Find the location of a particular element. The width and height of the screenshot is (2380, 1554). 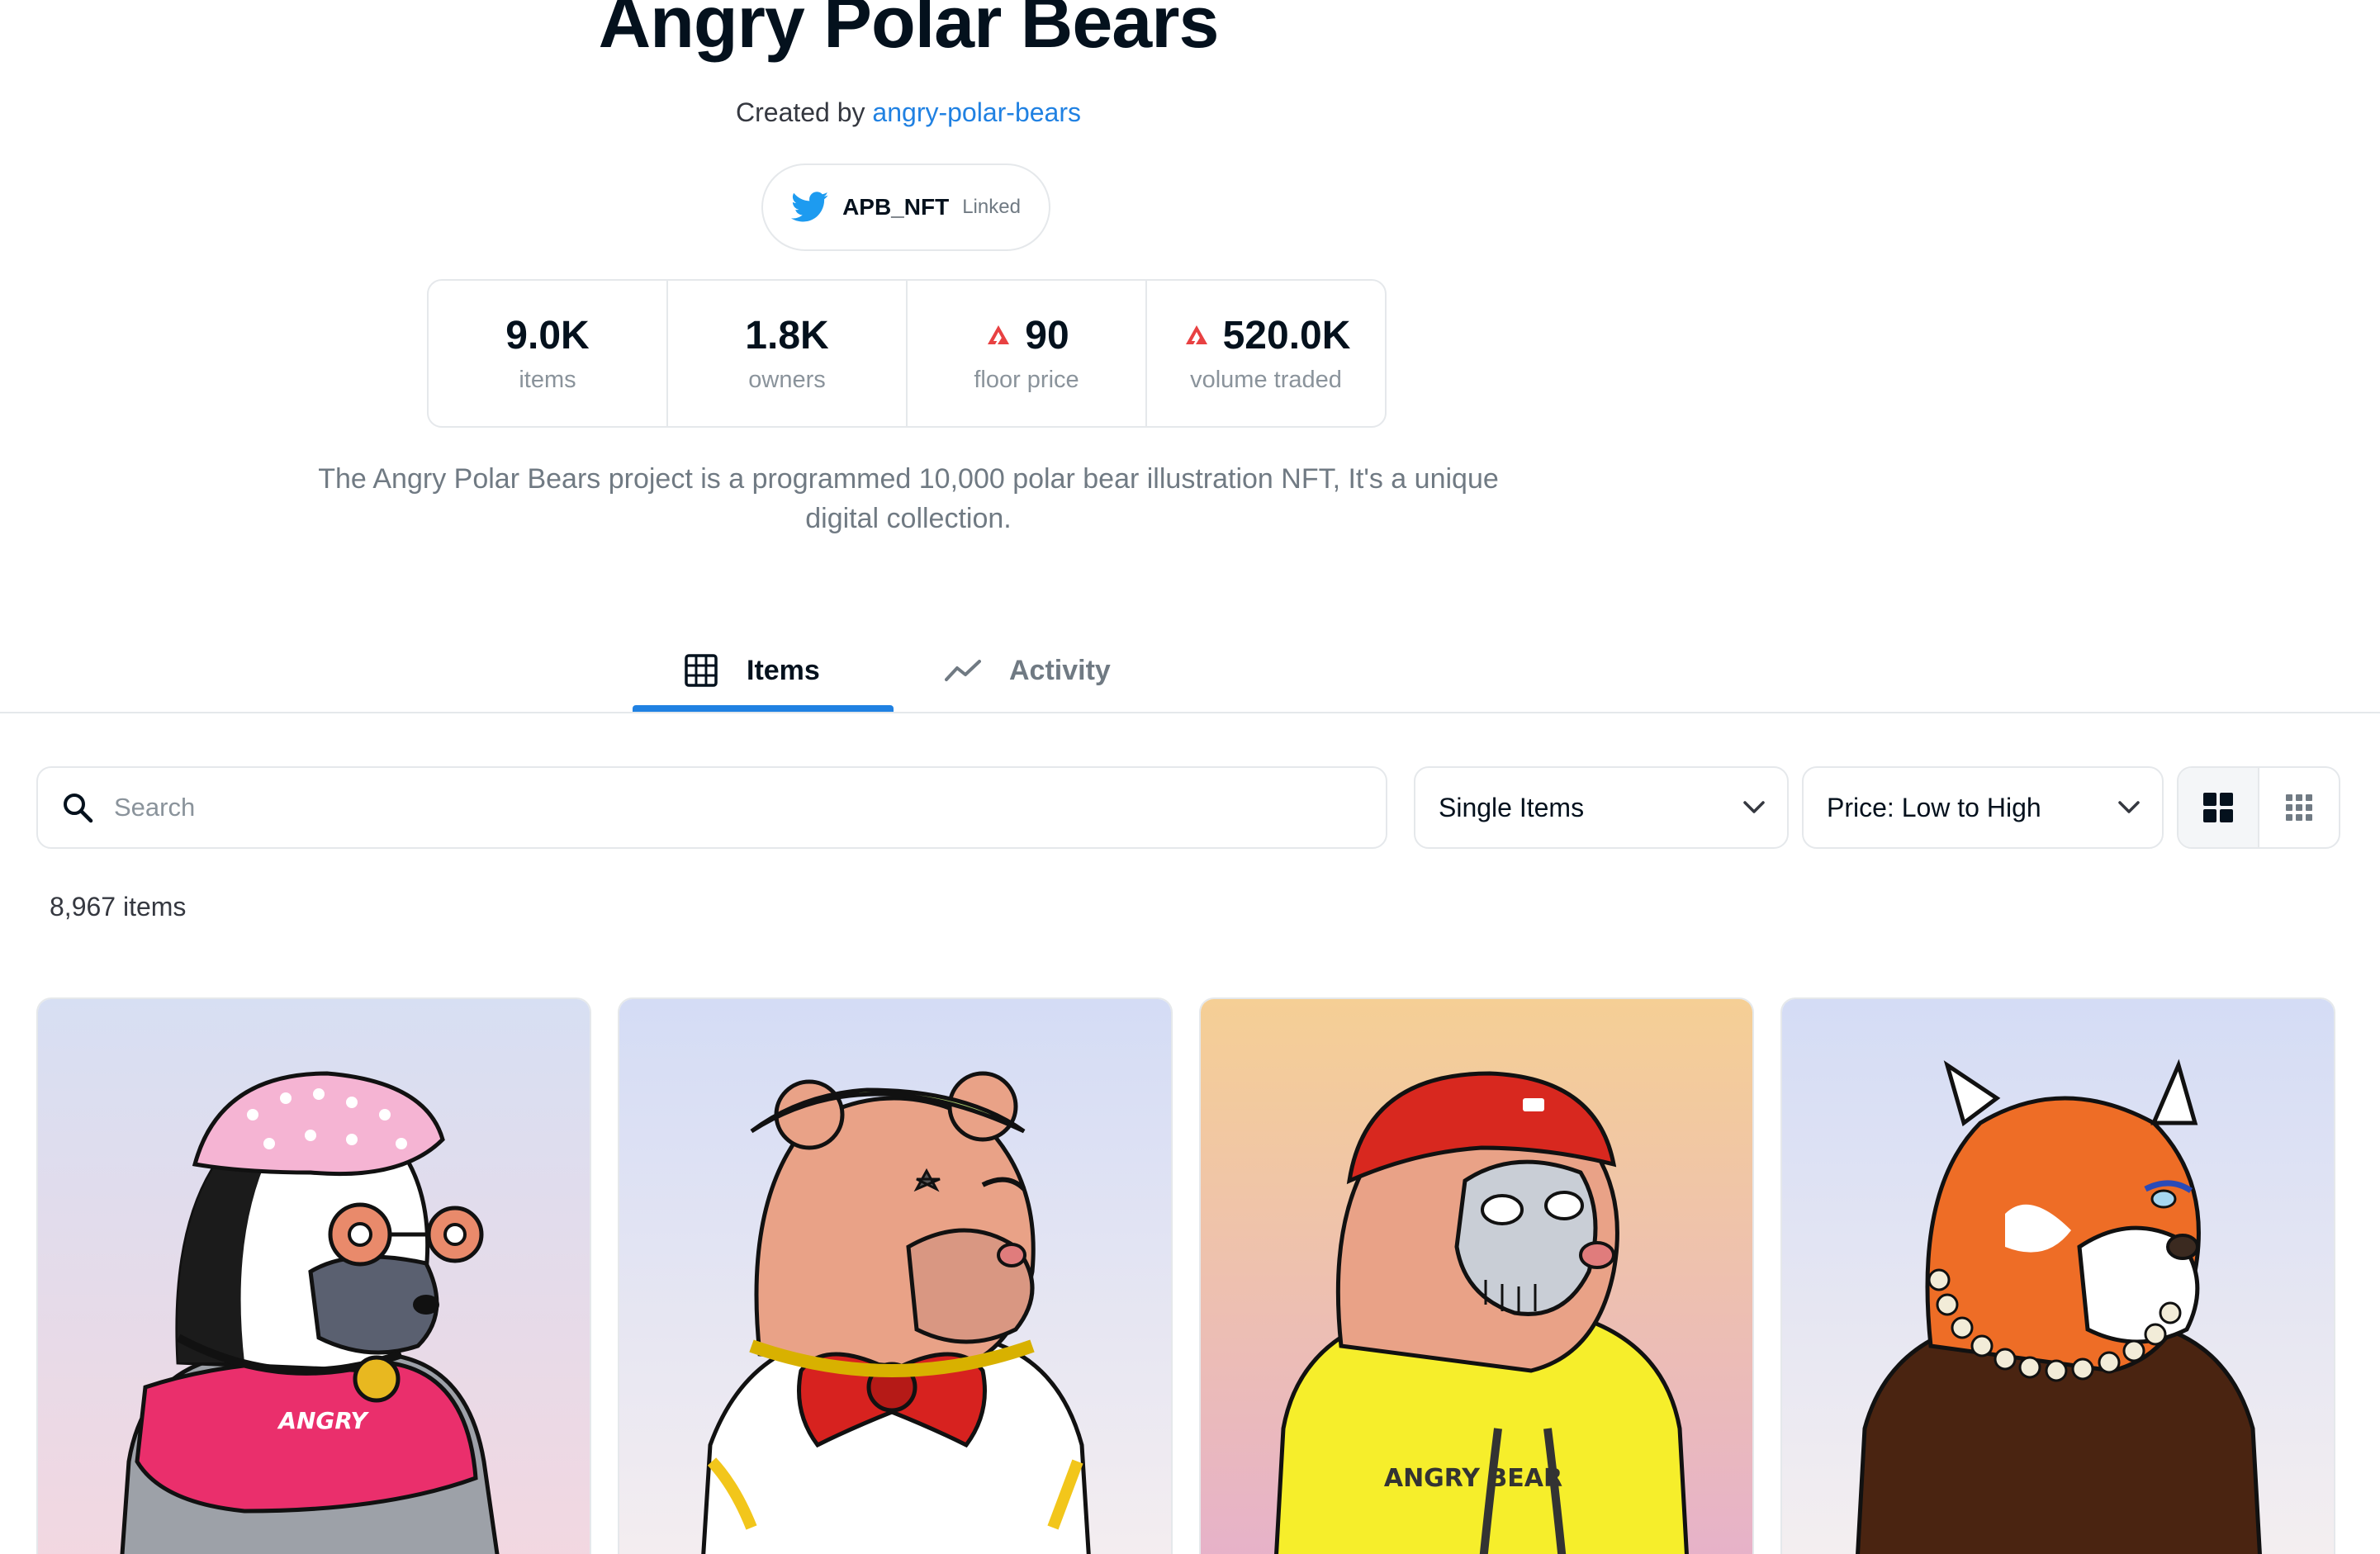

search-box is located at coordinates (711, 808).